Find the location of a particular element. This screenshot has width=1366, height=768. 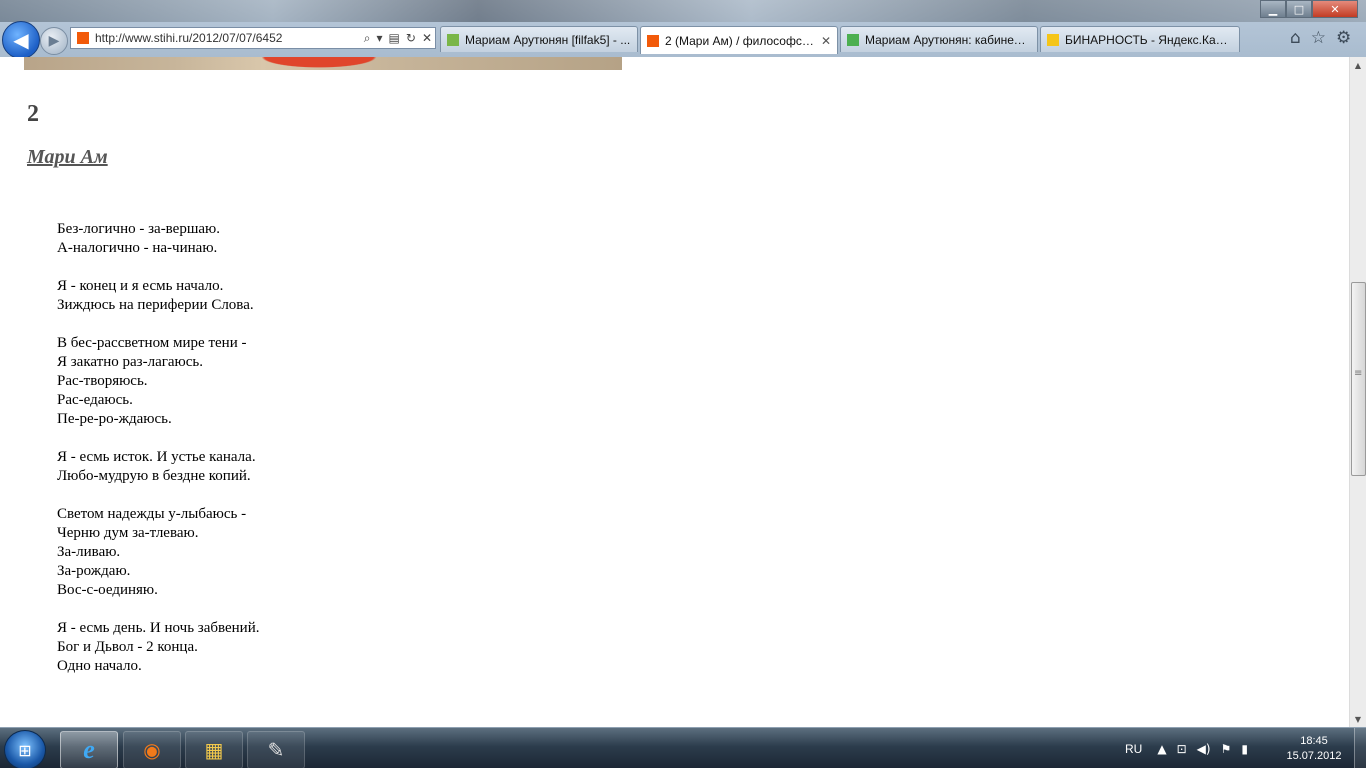

taskbar-paint: ✎ is located at coordinates (276, 749).